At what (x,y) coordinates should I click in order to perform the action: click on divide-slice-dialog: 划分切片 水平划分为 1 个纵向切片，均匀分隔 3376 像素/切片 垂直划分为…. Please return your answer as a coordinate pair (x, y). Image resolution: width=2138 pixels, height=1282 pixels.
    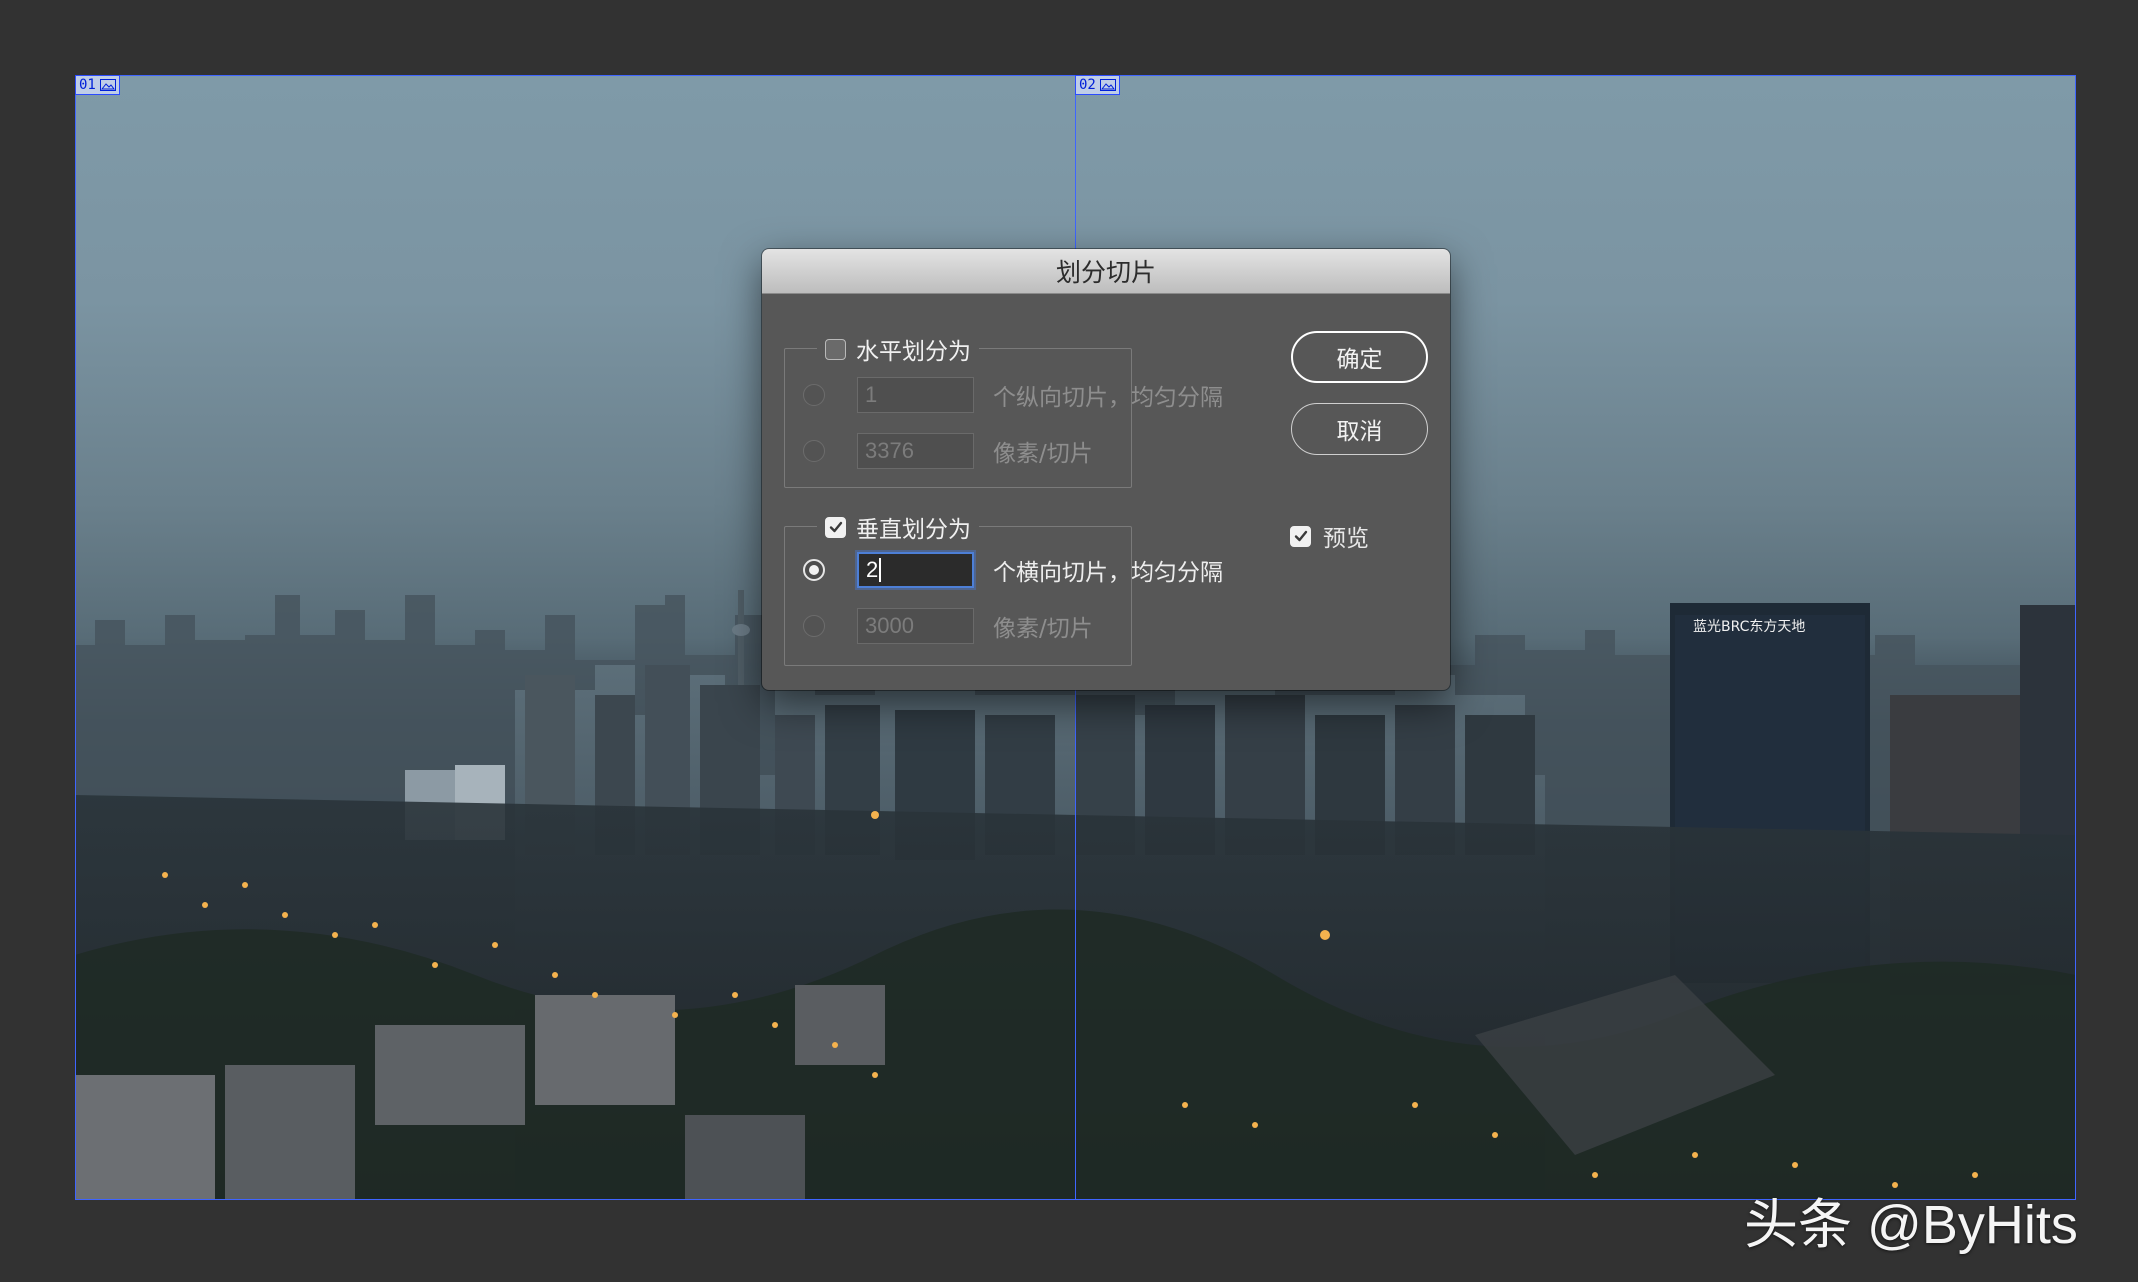
    Looking at the image, I should click on (1106, 469).